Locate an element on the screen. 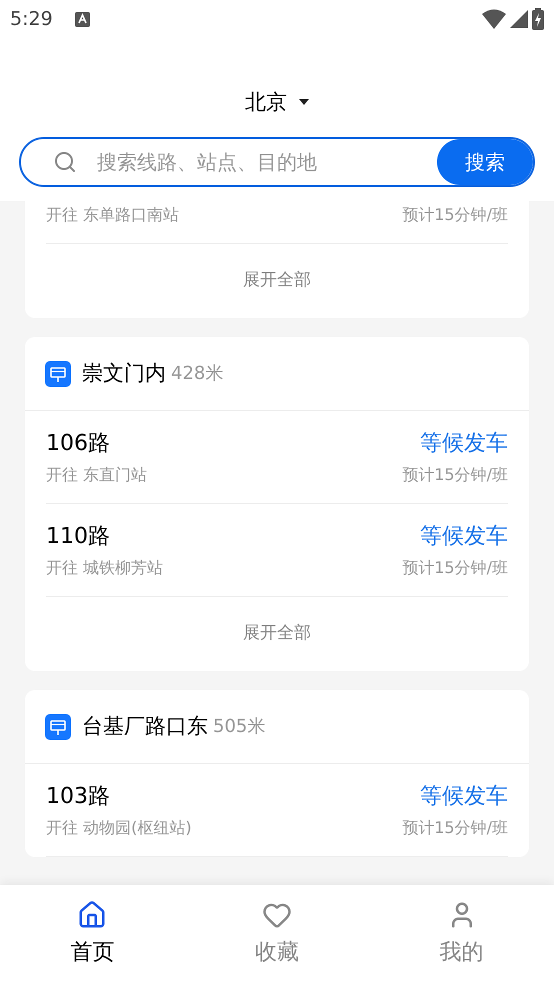 The height and width of the screenshot is (984, 554). search-field: 搜索线路、站点、目的地 is located at coordinates (267, 162).